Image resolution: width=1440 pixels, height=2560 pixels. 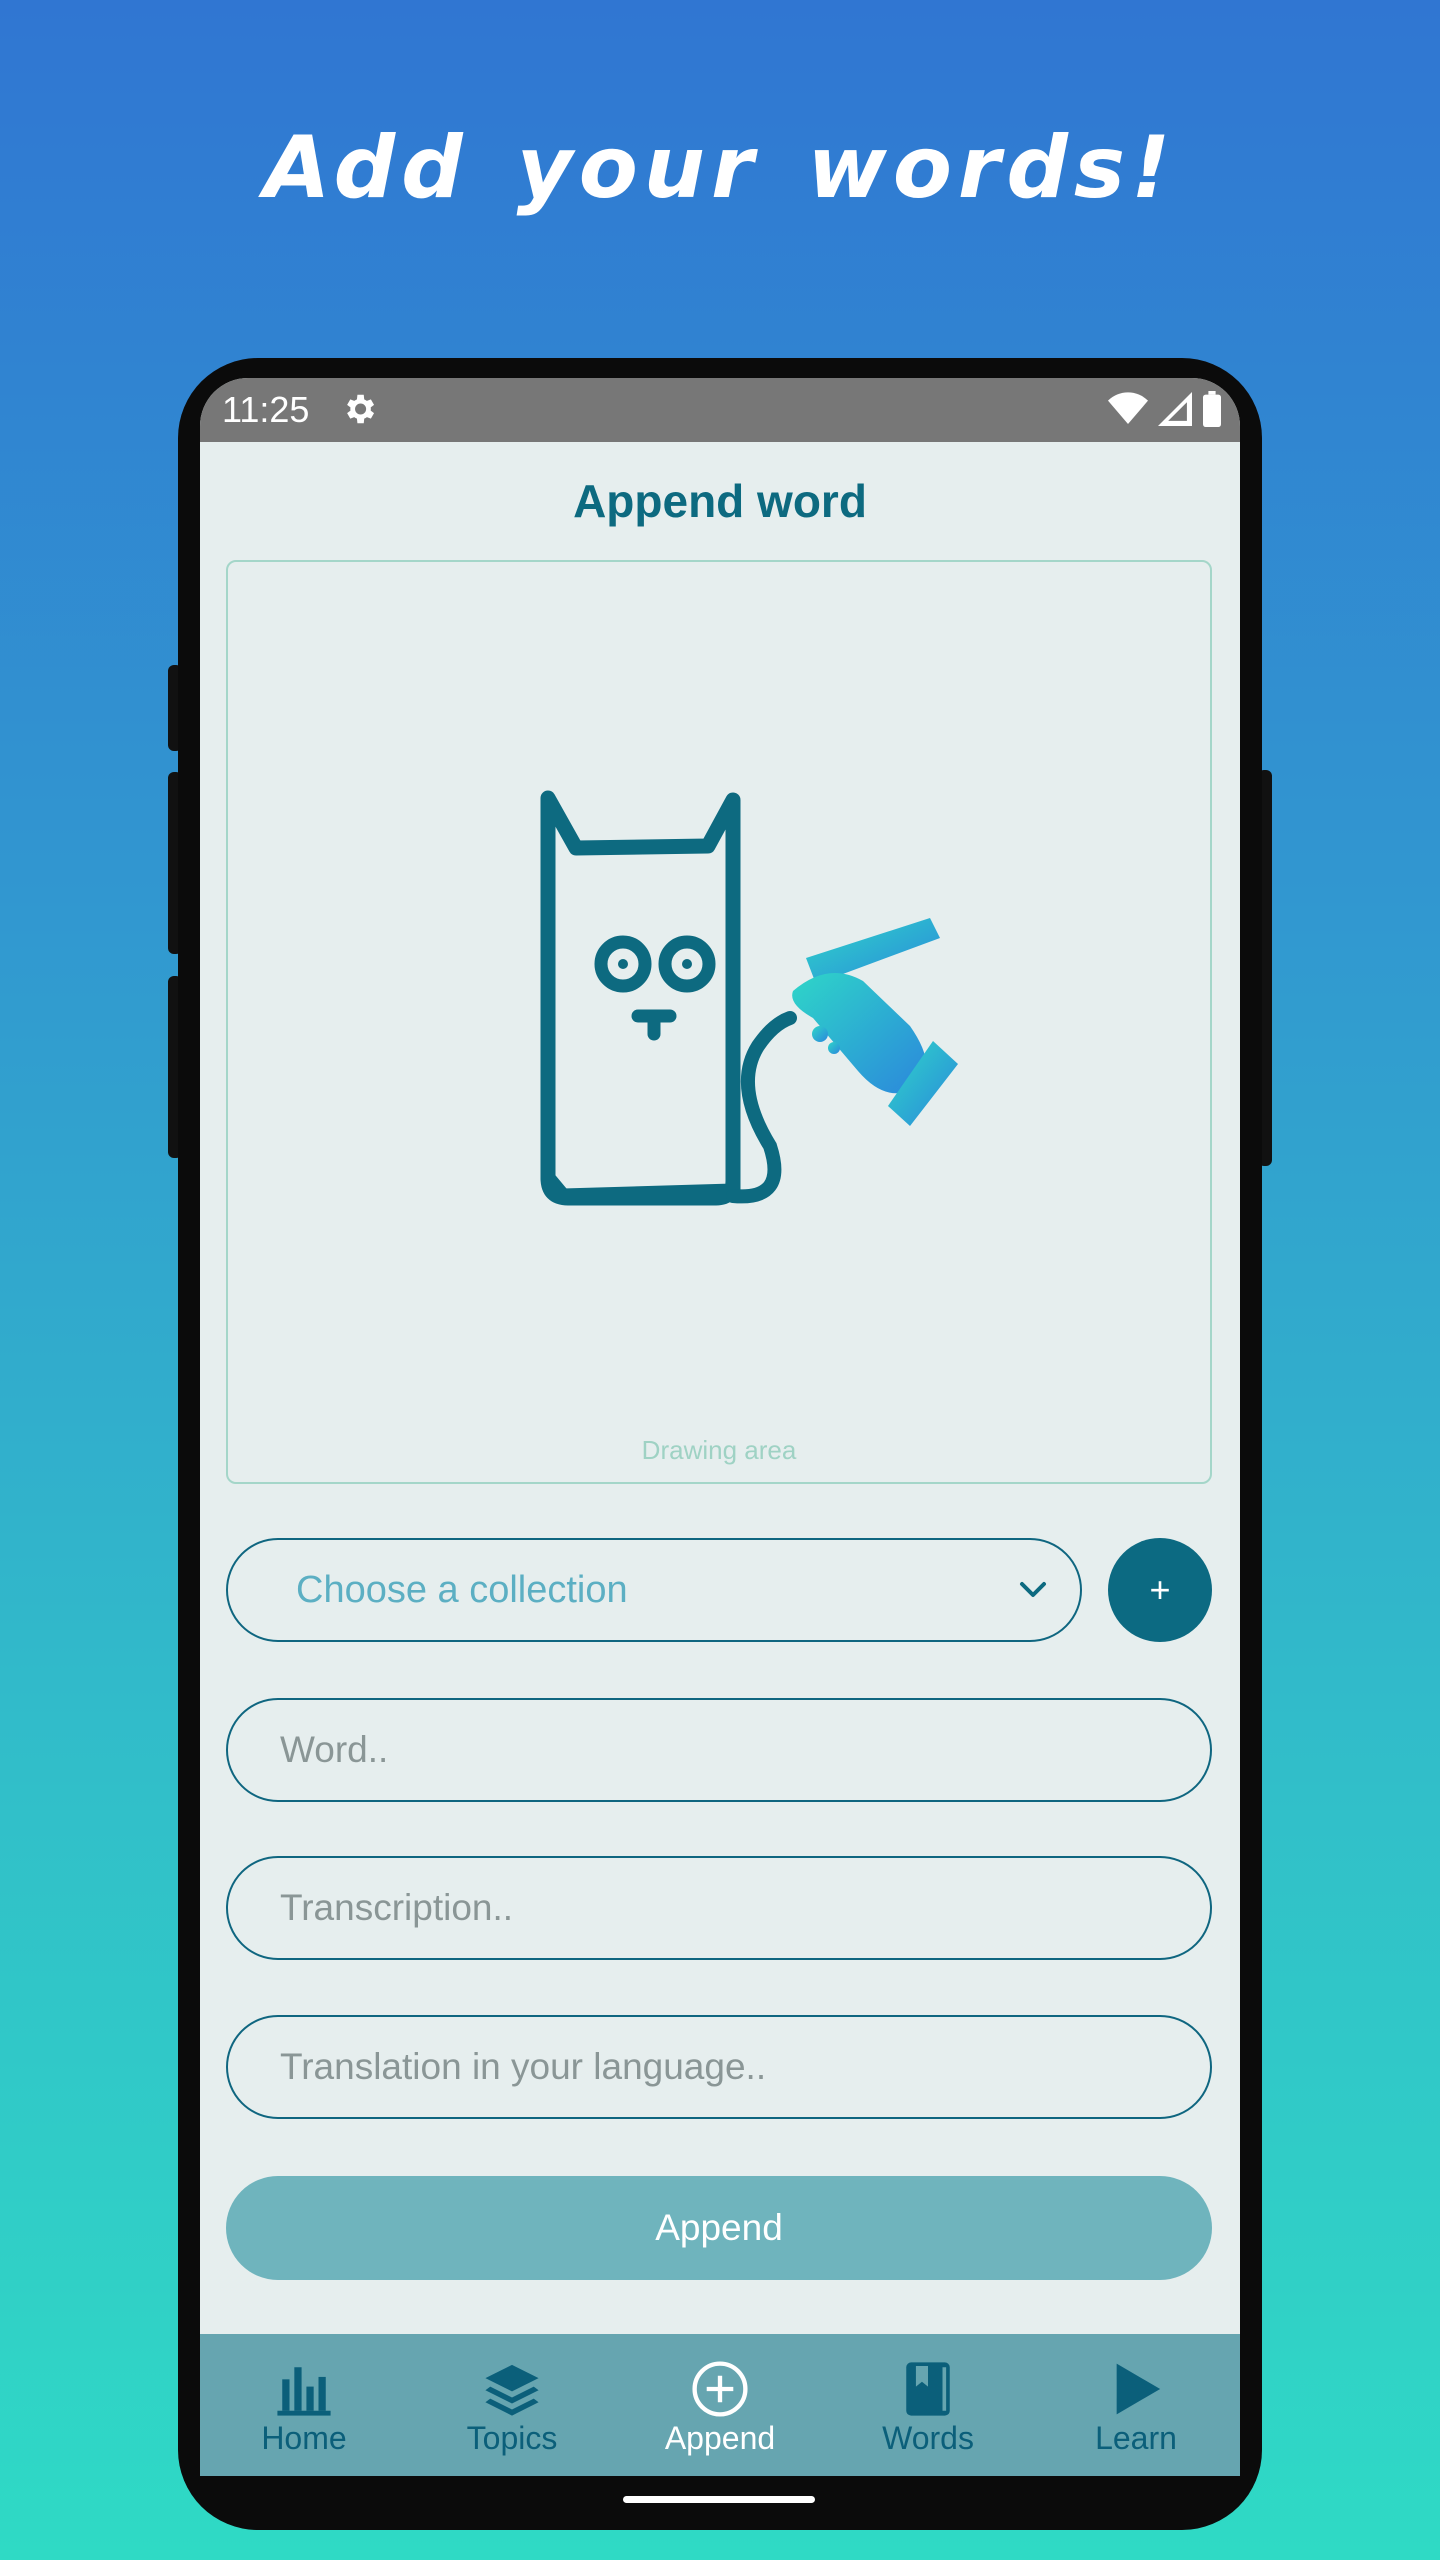 I want to click on nav-item-append: Append, so click(x=720, y=2405).